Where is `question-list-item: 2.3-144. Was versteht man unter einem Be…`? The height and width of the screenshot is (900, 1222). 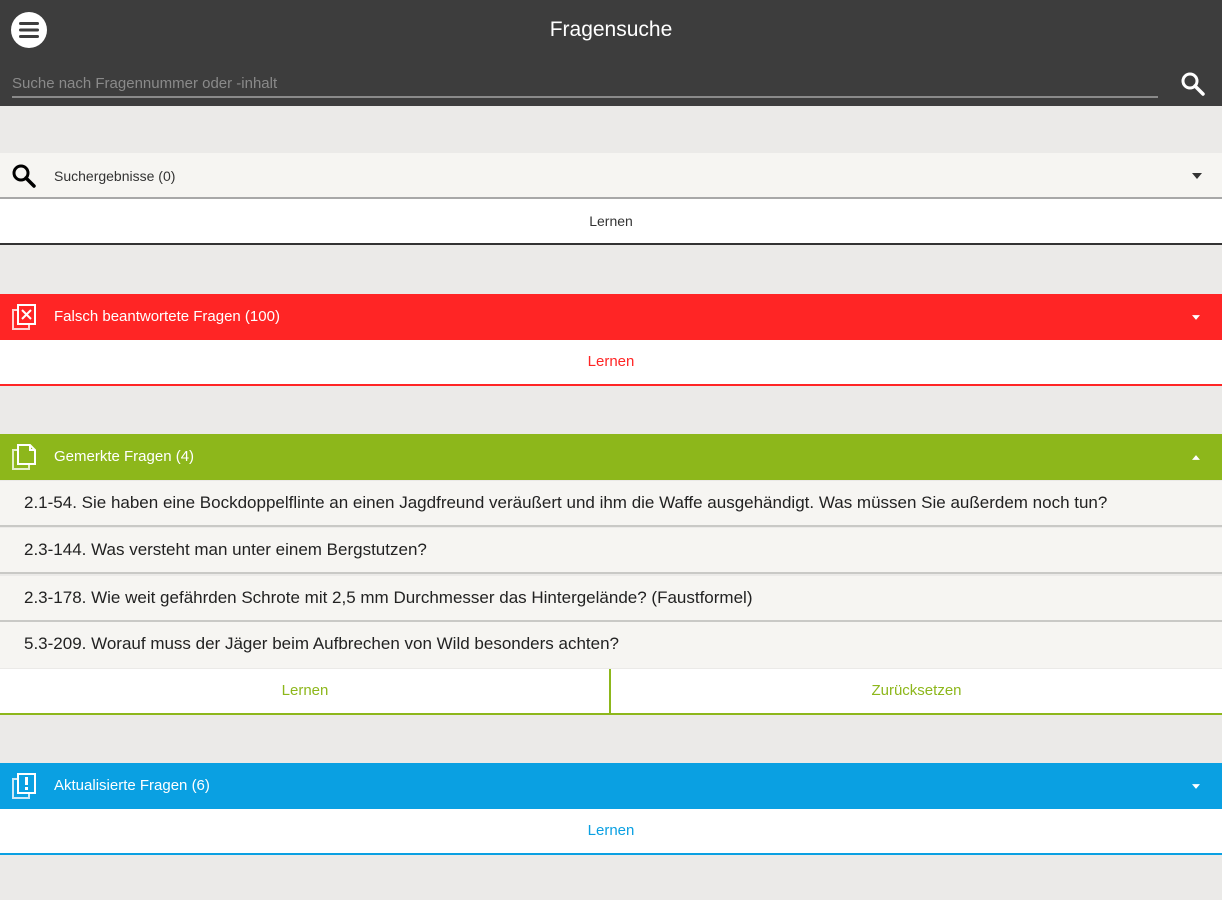
question-list-item: 2.3-144. Was versteht man unter einem Be… is located at coordinates (611, 551).